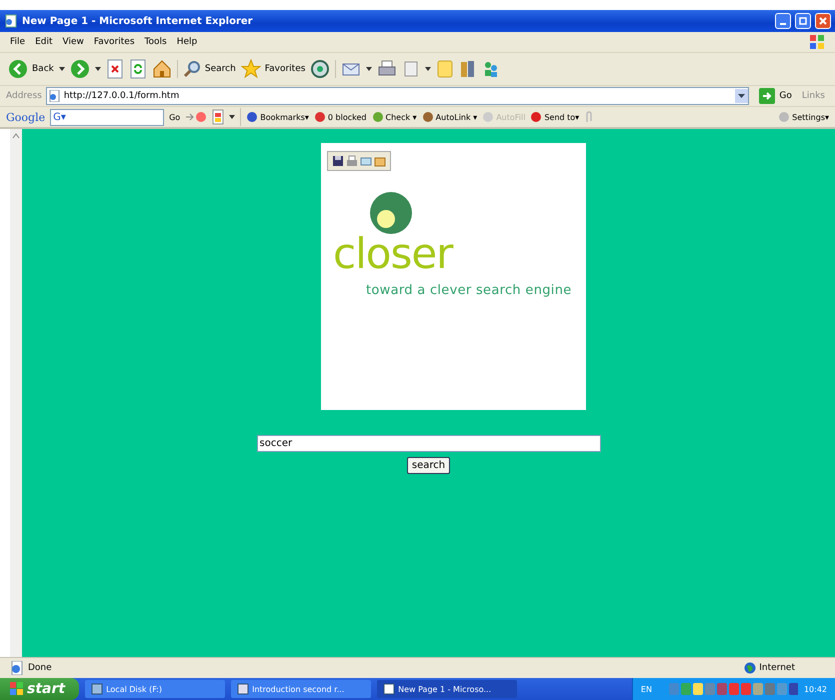  Describe the element at coordinates (394, 117) in the screenshot. I see `google-toolbar-button: Check ▾` at that location.